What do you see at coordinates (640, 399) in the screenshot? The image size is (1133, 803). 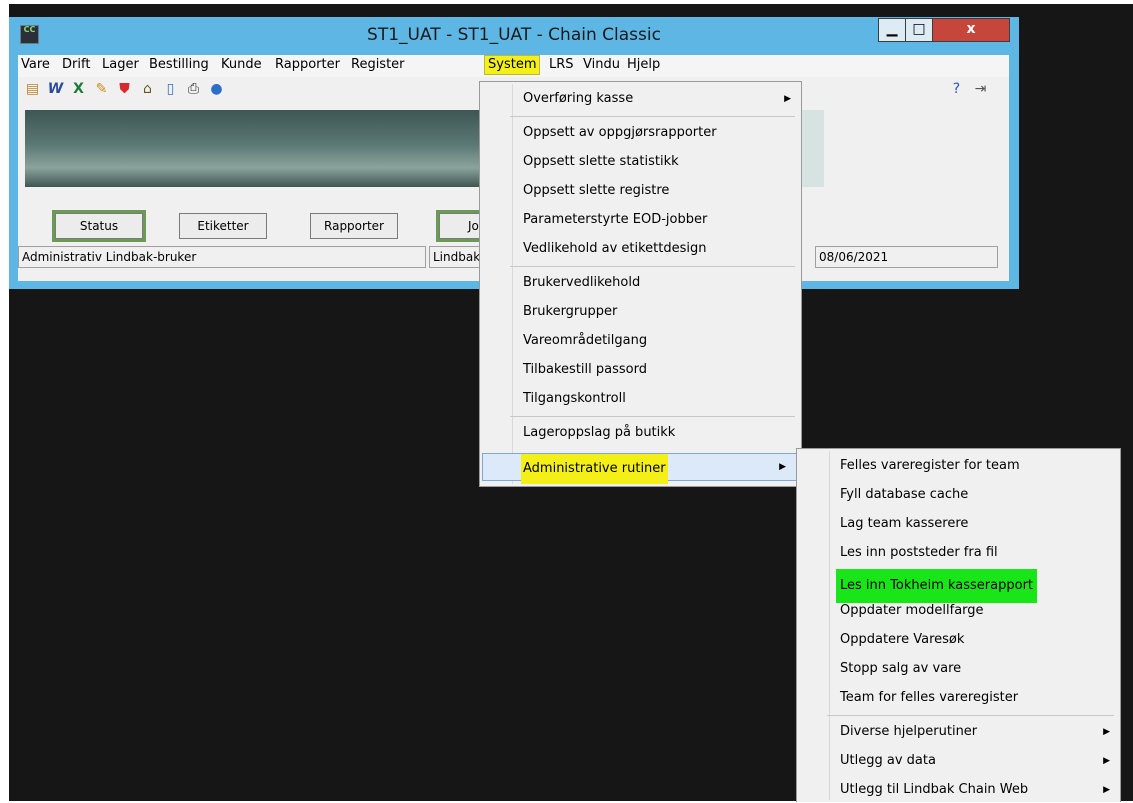 I see `menu-item-tilgangskontroll: Tilgangskontroll` at bounding box center [640, 399].